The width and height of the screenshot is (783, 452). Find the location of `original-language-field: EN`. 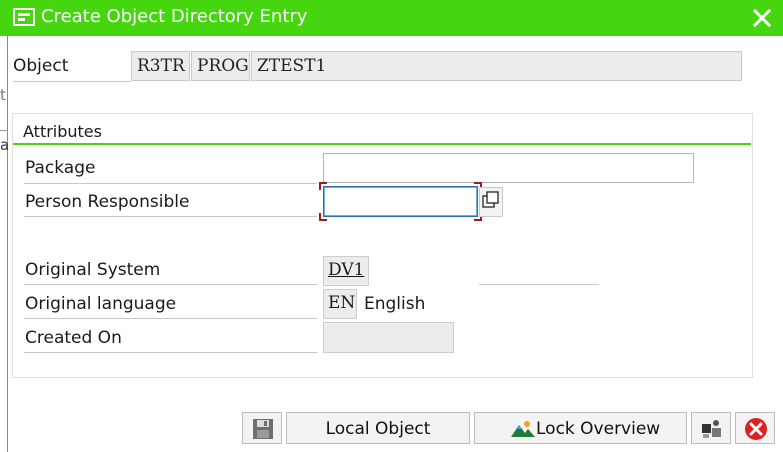

original-language-field: EN is located at coordinates (340, 304).